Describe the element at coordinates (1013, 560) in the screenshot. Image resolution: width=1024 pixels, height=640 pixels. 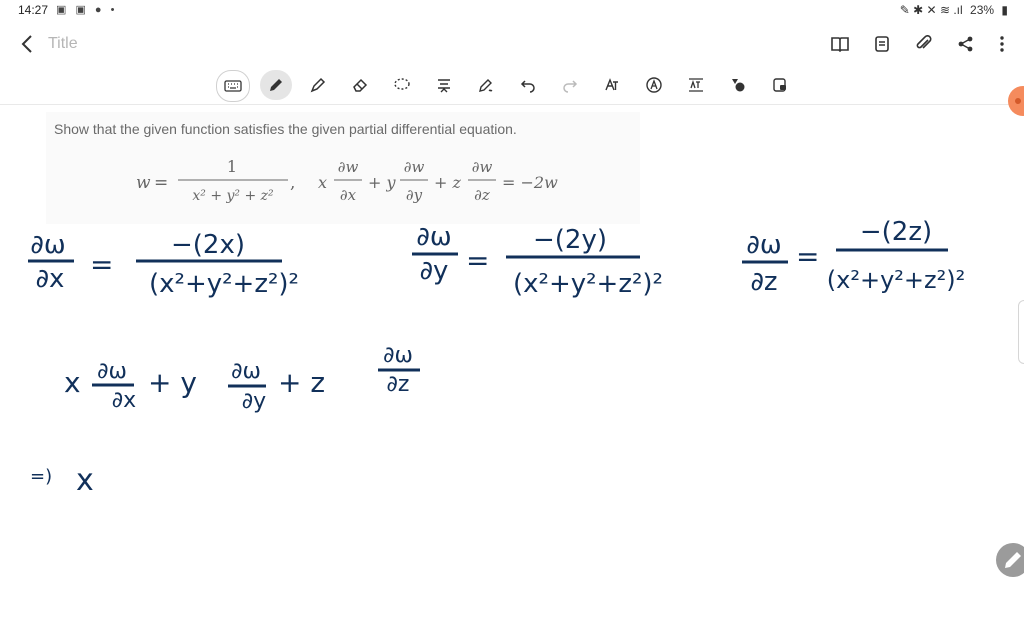
I see `pen-icon` at that location.